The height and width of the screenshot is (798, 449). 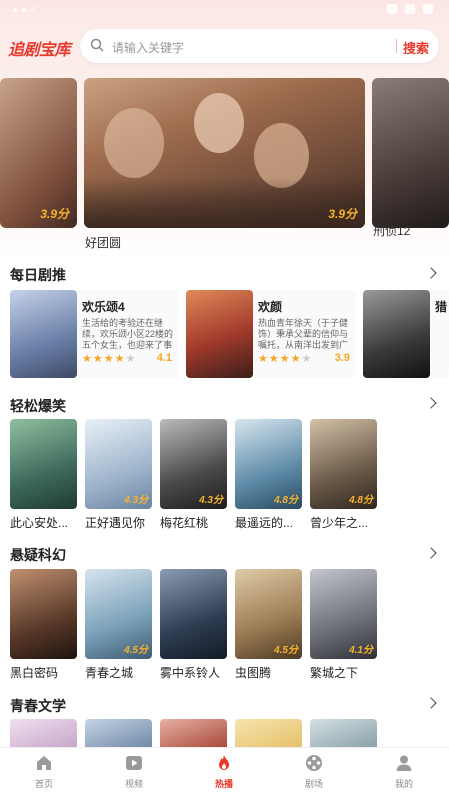 What do you see at coordinates (103, 307) in the screenshot?
I see `card-title: 欢乐颂4` at bounding box center [103, 307].